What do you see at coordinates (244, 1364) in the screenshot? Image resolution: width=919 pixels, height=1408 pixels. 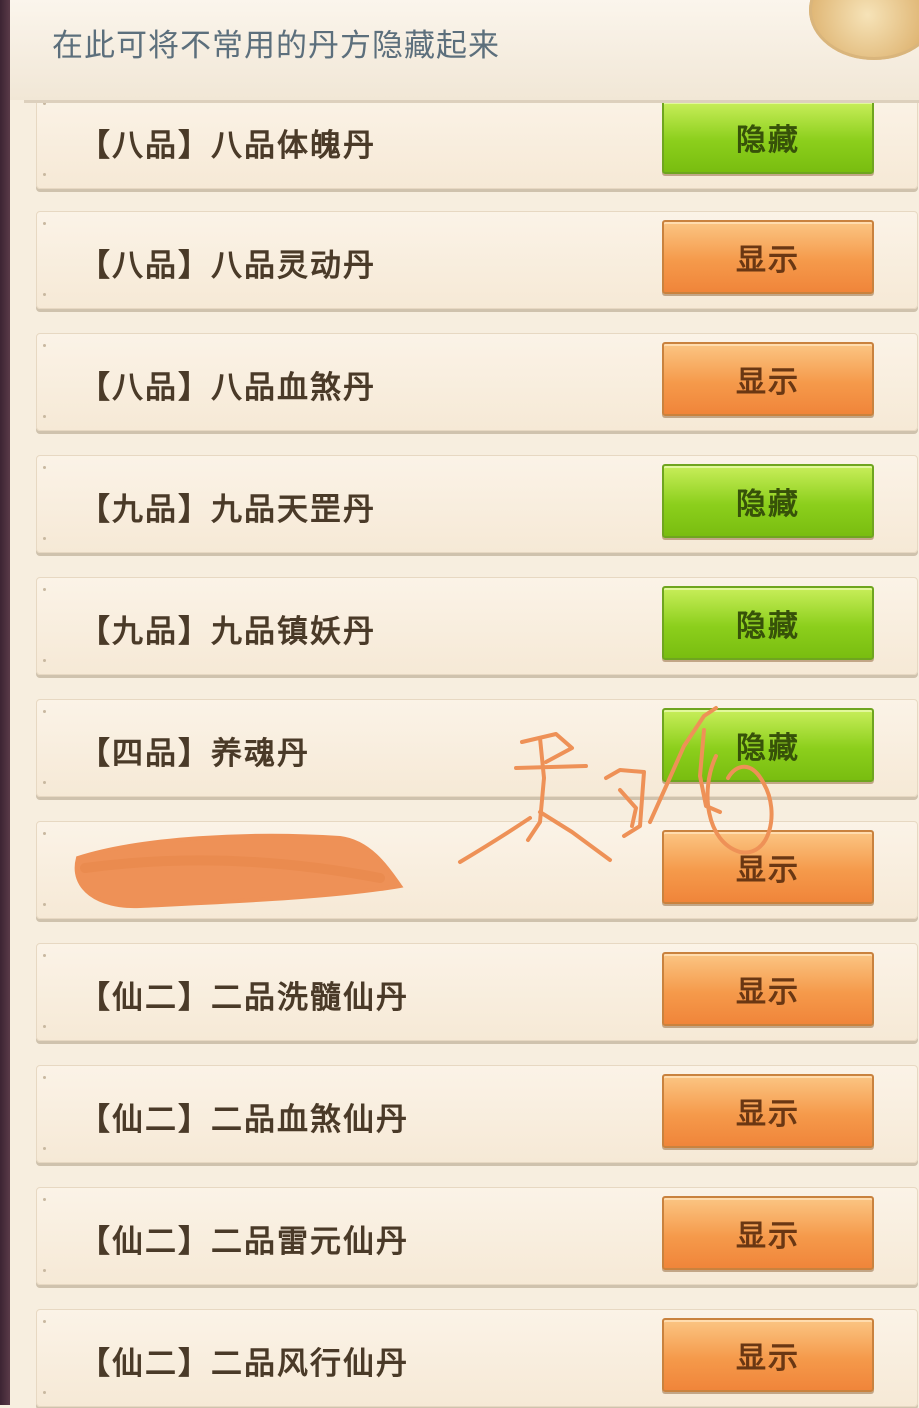 I see `recipe-name: 【仙二】二品风行仙丹` at bounding box center [244, 1364].